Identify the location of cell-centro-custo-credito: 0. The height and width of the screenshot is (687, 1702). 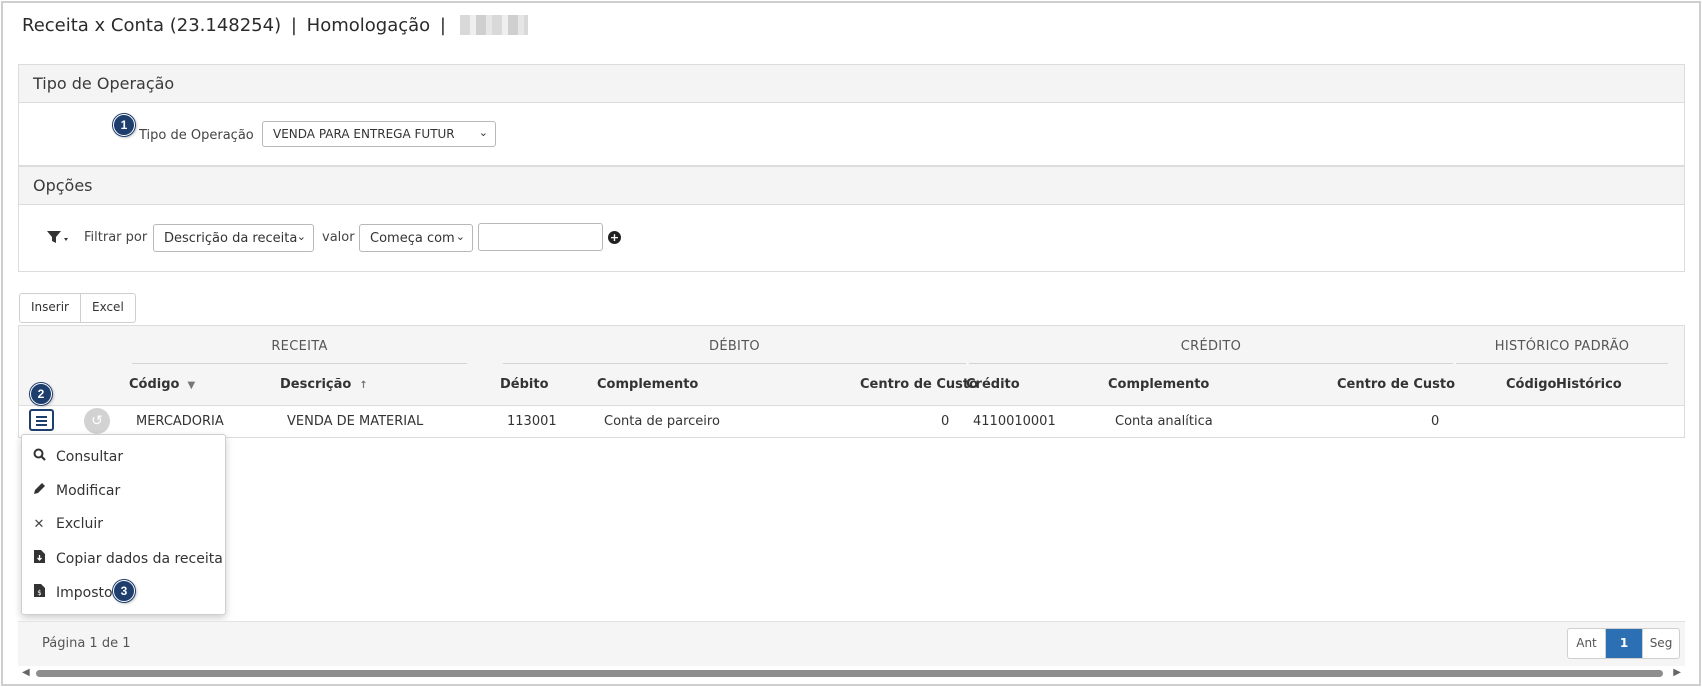
(1435, 421).